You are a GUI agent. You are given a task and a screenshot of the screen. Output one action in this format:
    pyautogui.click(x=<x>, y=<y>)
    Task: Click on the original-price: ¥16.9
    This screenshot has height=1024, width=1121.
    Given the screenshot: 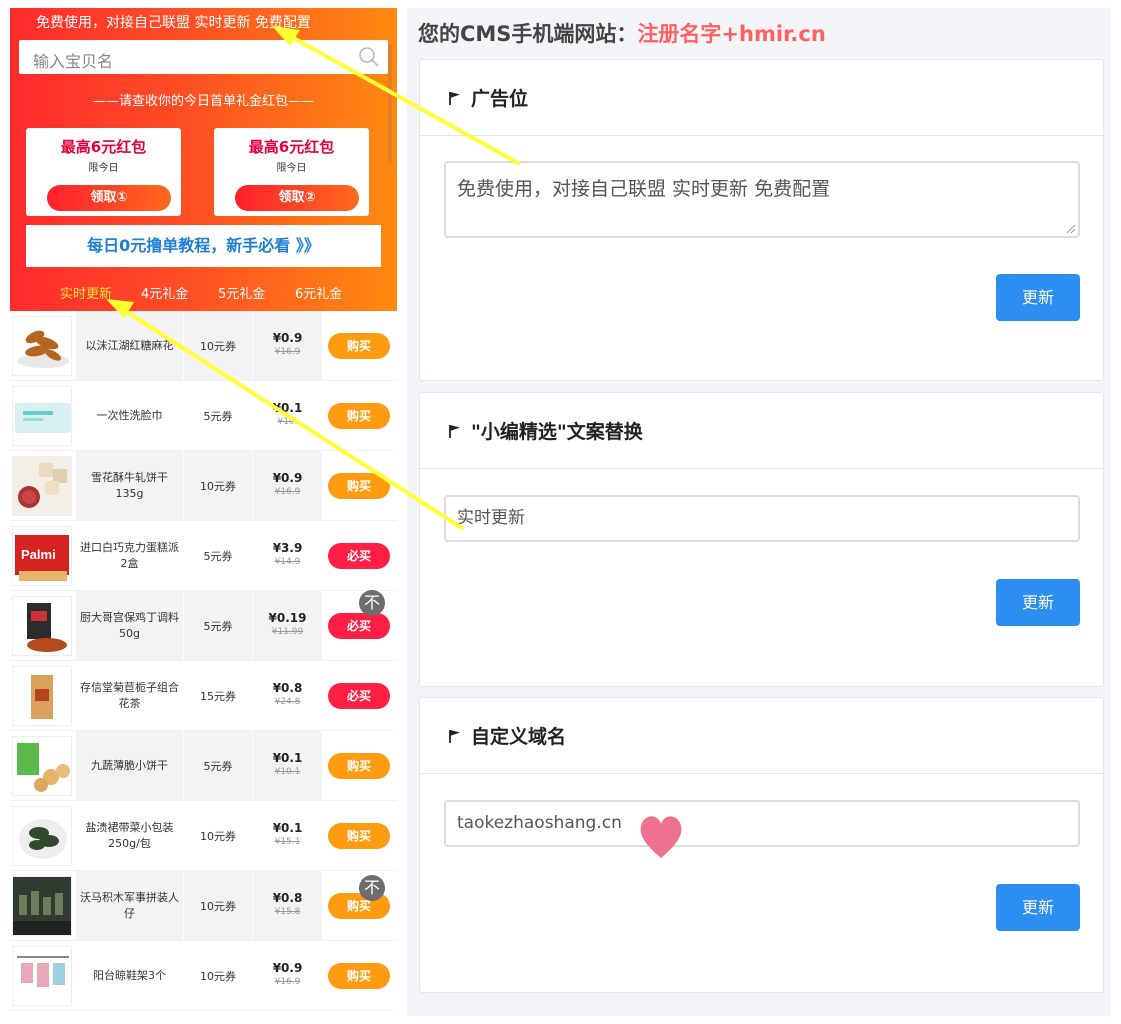 What is the action you would take?
    pyautogui.click(x=287, y=982)
    